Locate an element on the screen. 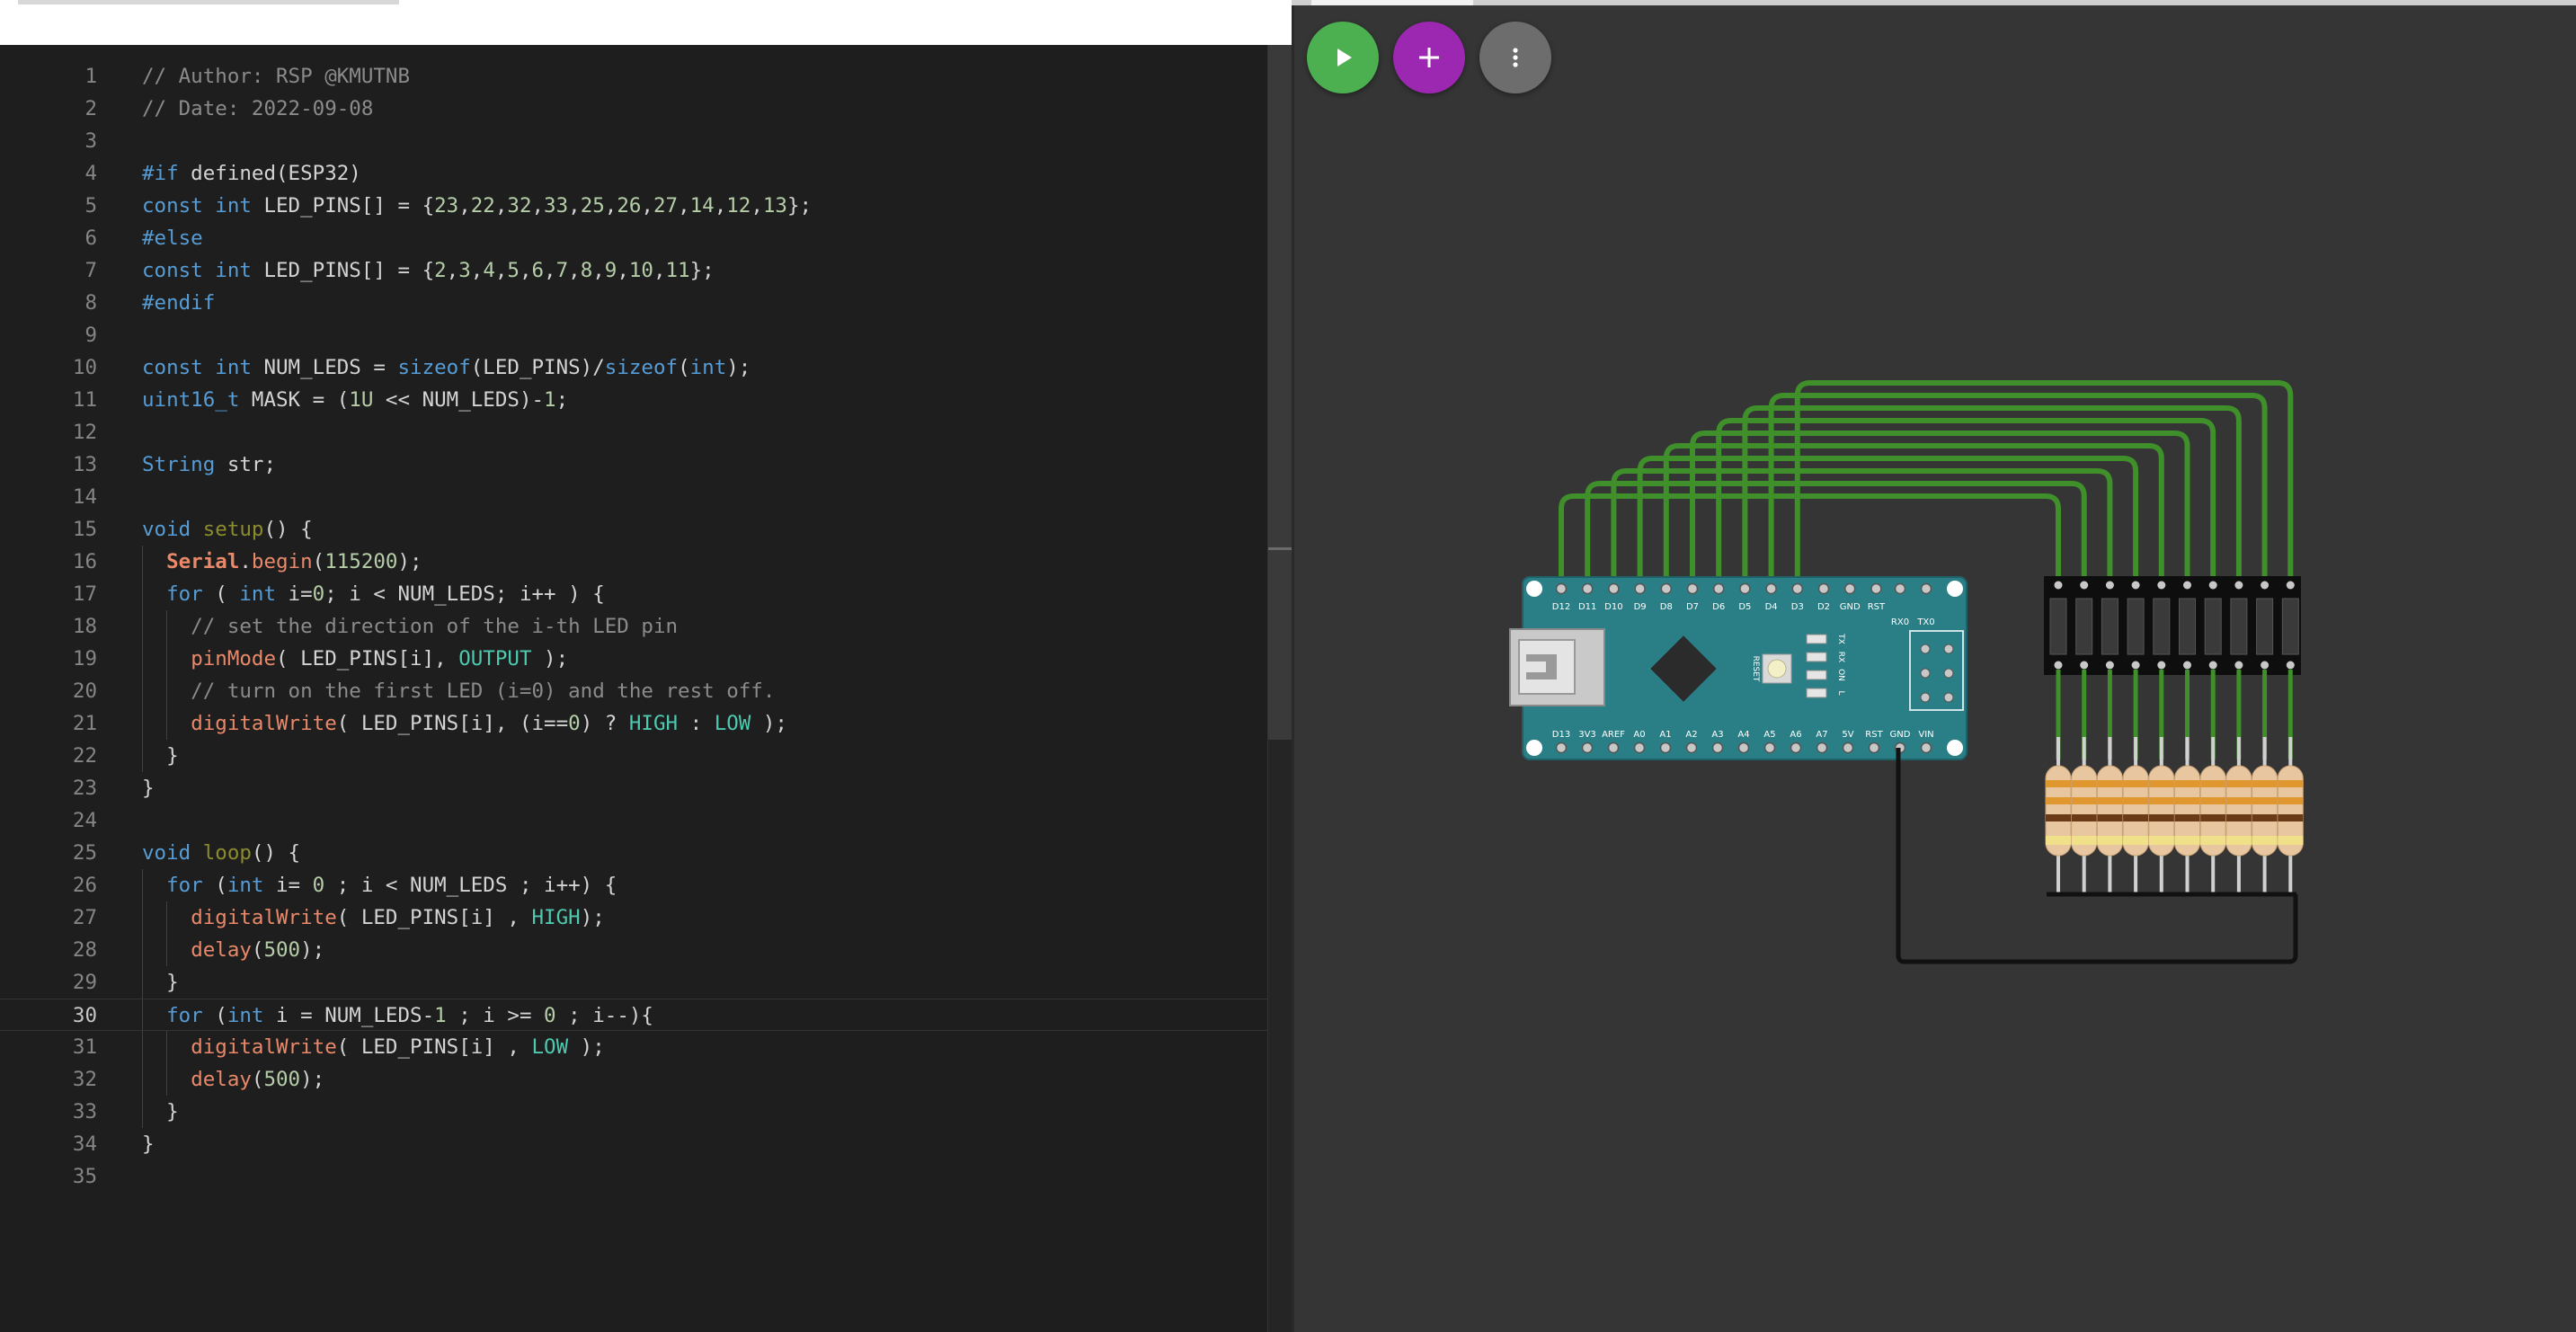 This screenshot has height=1332, width=2576. board-pin-tx0 is located at coordinates (1926, 588).